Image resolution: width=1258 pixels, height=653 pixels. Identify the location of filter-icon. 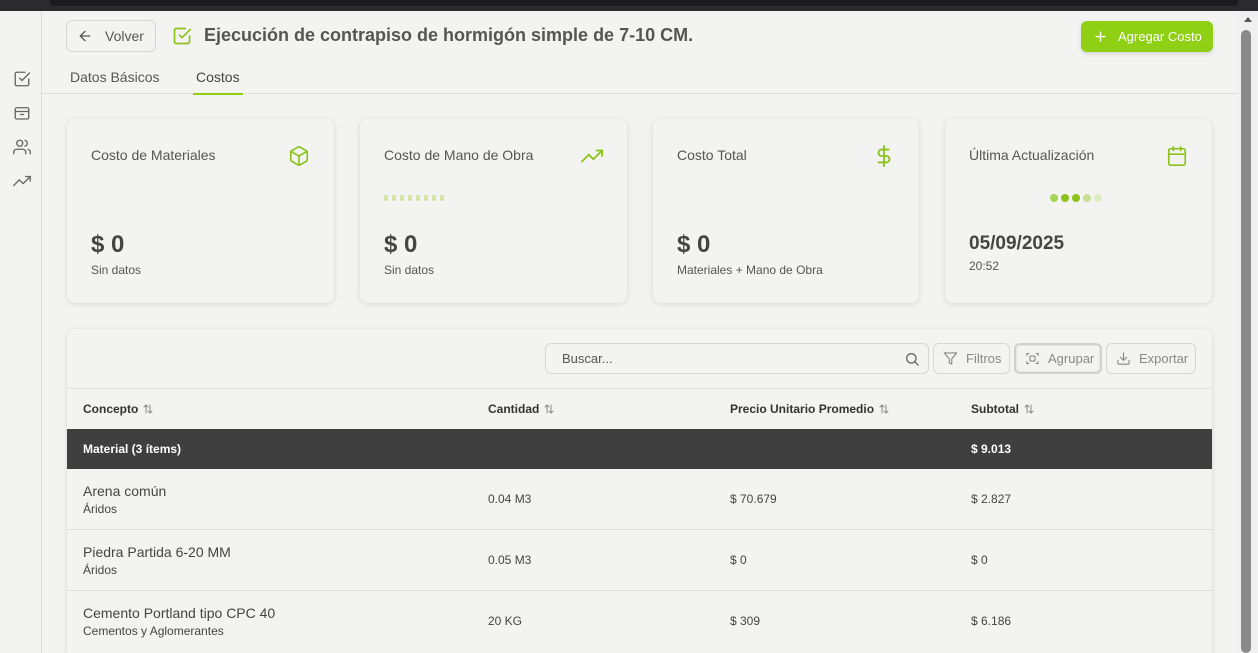
(950, 358).